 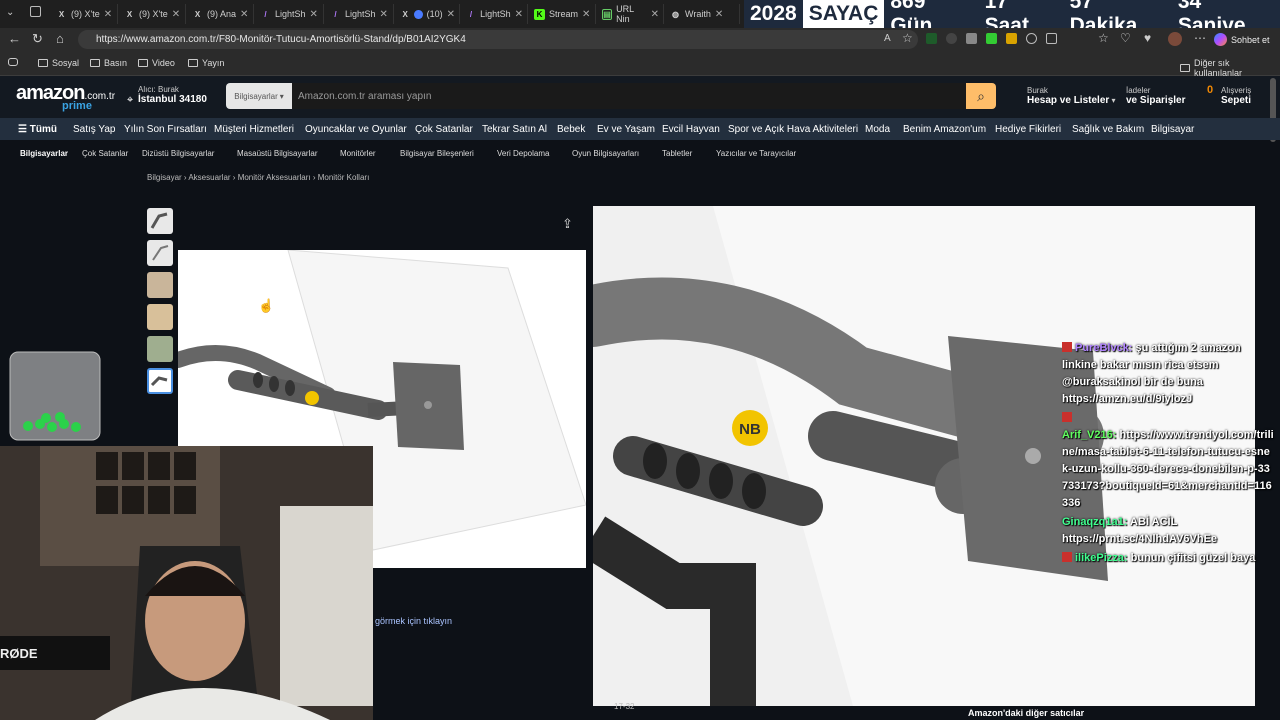 I want to click on search-input: Amazon.com.tr araması yapın, so click(x=629, y=96).